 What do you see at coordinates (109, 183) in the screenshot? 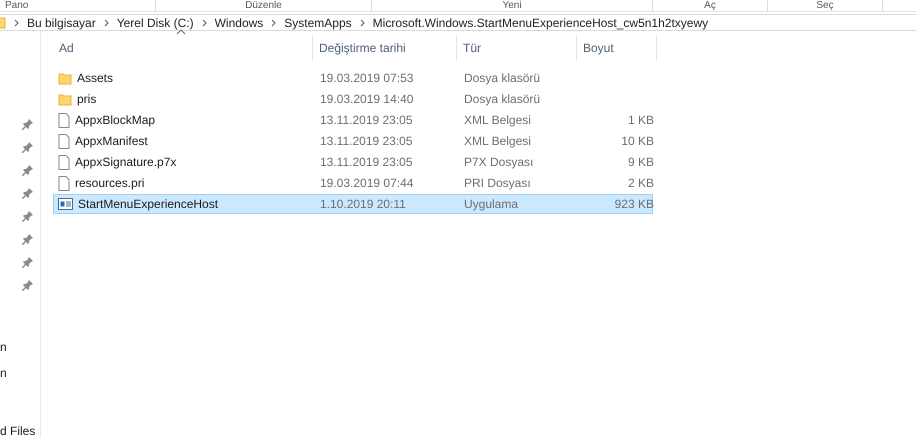
I see `file-name: resources.pri` at bounding box center [109, 183].